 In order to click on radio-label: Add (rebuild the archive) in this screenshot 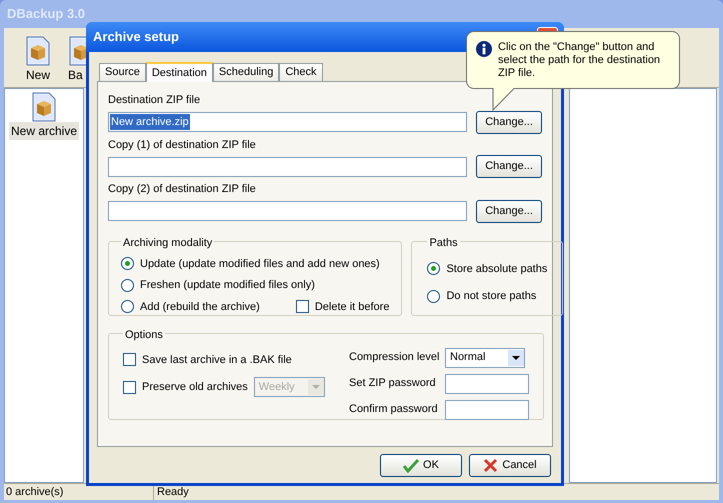, I will do `click(200, 307)`.